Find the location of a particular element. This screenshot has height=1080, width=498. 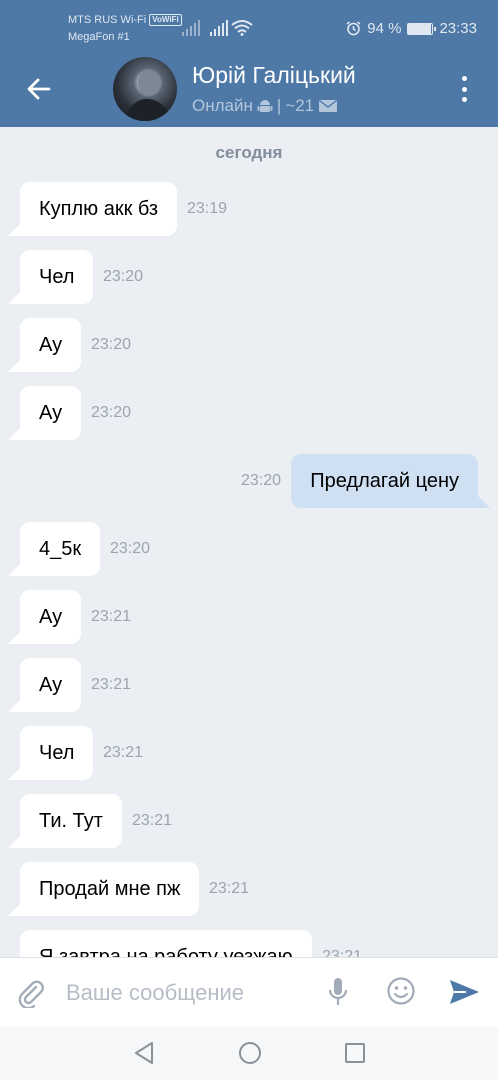

carrier-2-label: MegaFon #1 is located at coordinates (99, 37).